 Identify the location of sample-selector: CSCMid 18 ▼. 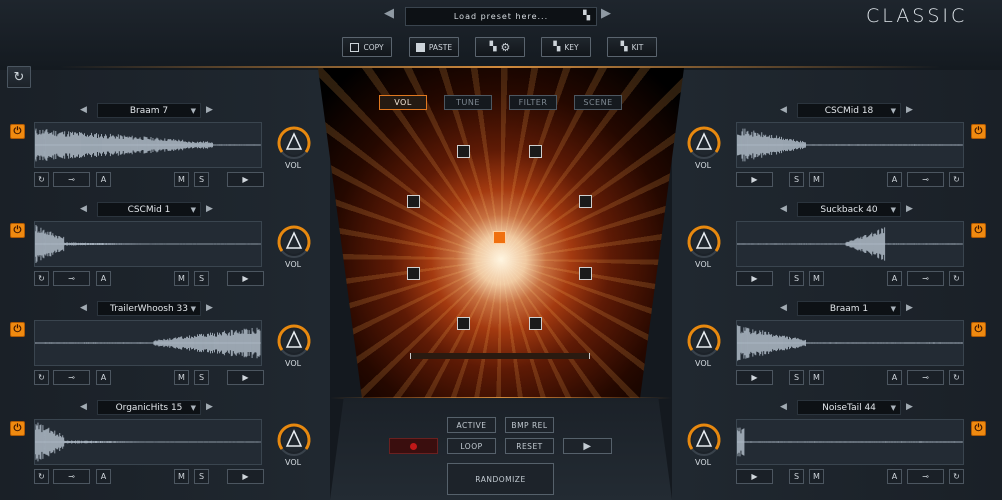
(849, 110).